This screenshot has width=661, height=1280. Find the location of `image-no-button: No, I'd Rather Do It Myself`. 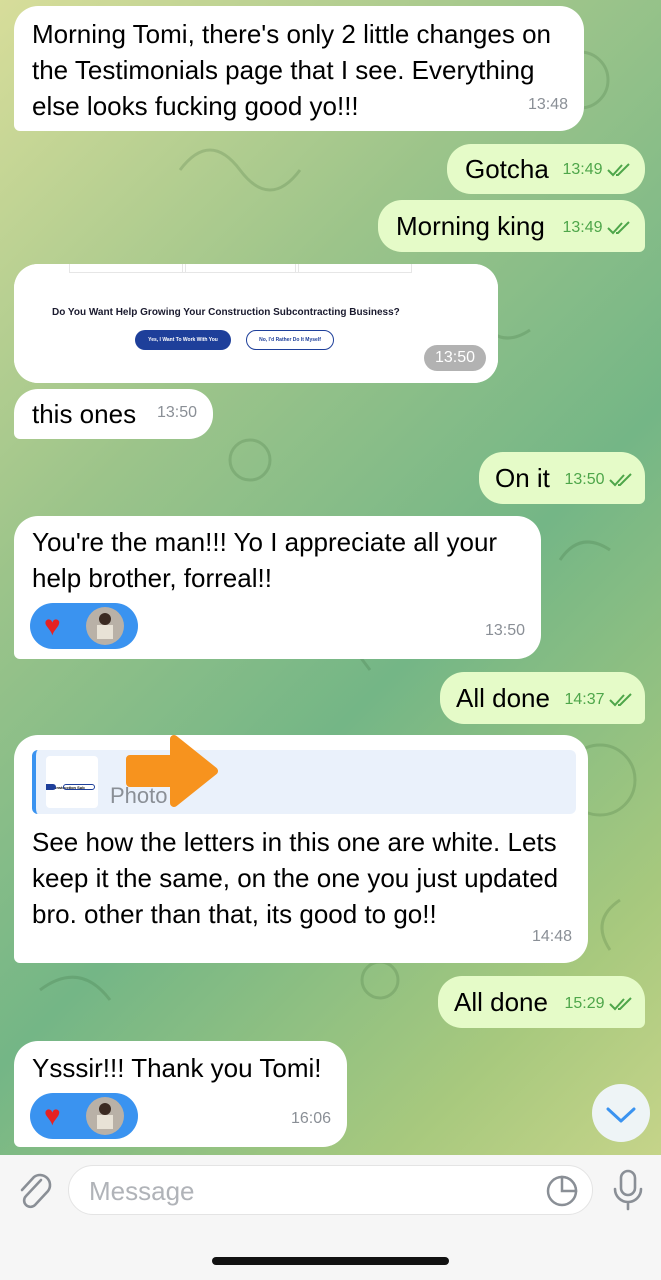

image-no-button: No, I'd Rather Do It Myself is located at coordinates (290, 340).